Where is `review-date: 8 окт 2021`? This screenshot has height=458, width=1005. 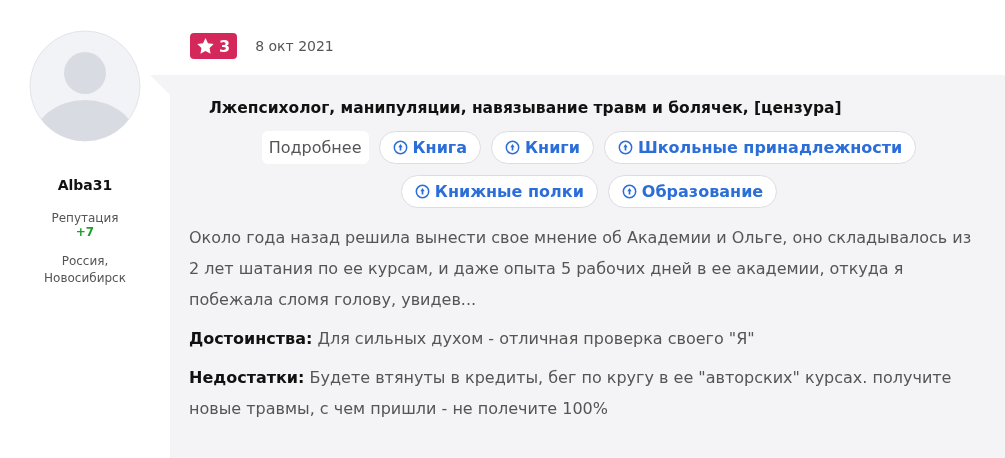 review-date: 8 окт 2021 is located at coordinates (294, 46).